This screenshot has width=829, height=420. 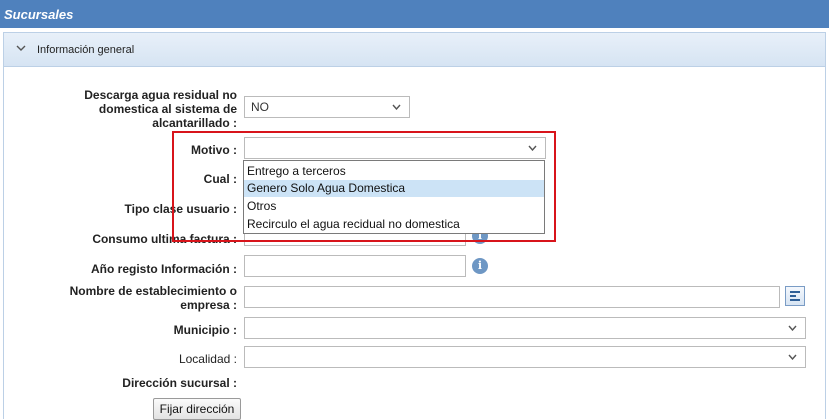 What do you see at coordinates (414, 14) in the screenshot?
I see `page-header: Sucursales` at bounding box center [414, 14].